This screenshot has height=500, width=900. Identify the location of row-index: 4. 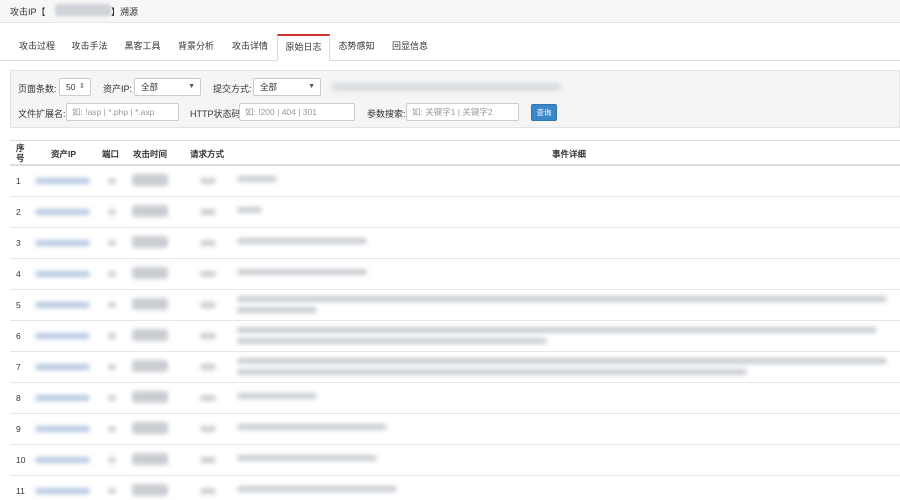
(18, 274).